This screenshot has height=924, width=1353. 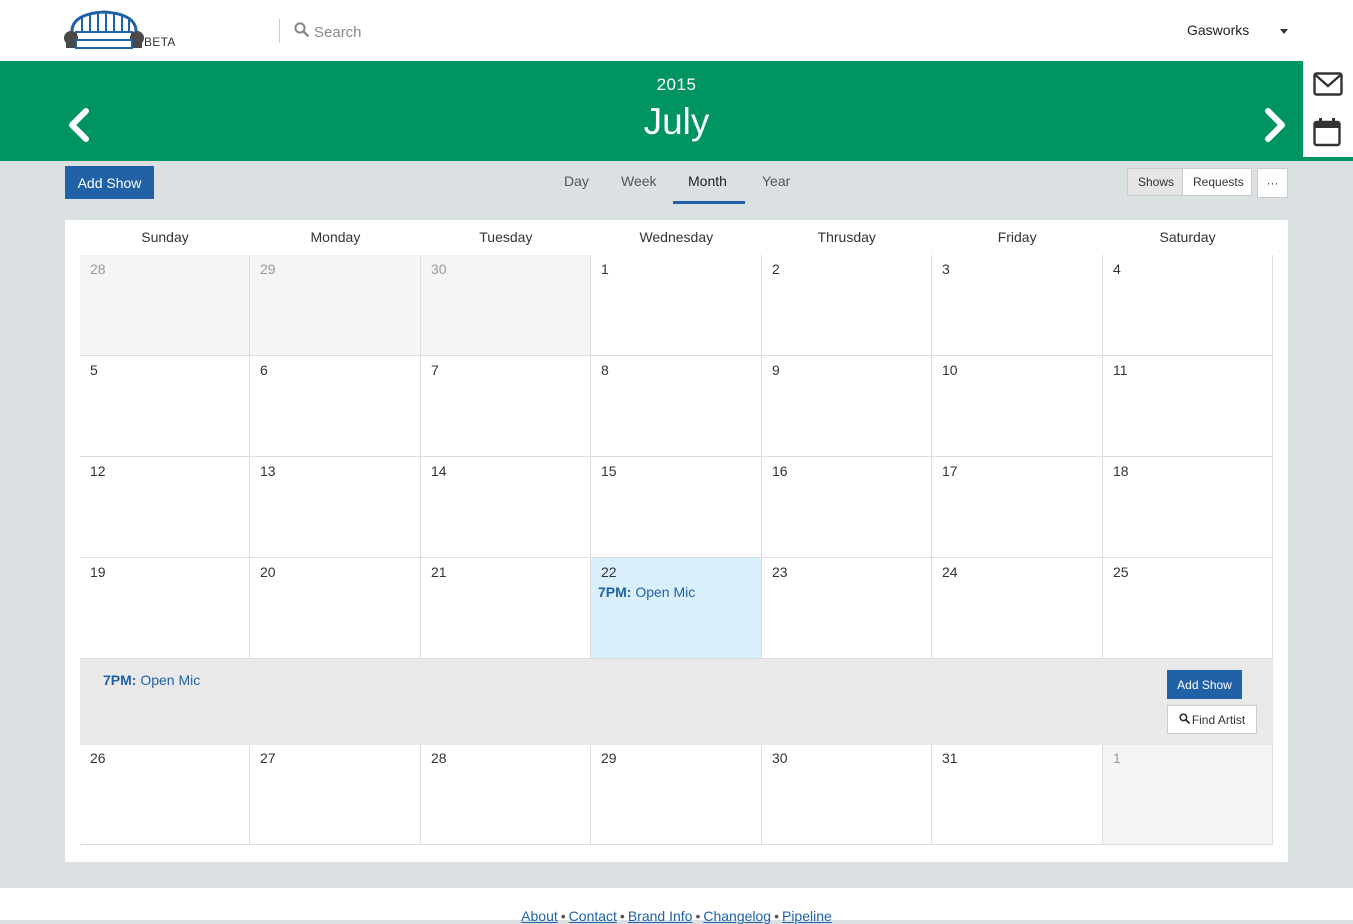 I want to click on top-bar: BETA Gasworks, so click(x=676, y=30).